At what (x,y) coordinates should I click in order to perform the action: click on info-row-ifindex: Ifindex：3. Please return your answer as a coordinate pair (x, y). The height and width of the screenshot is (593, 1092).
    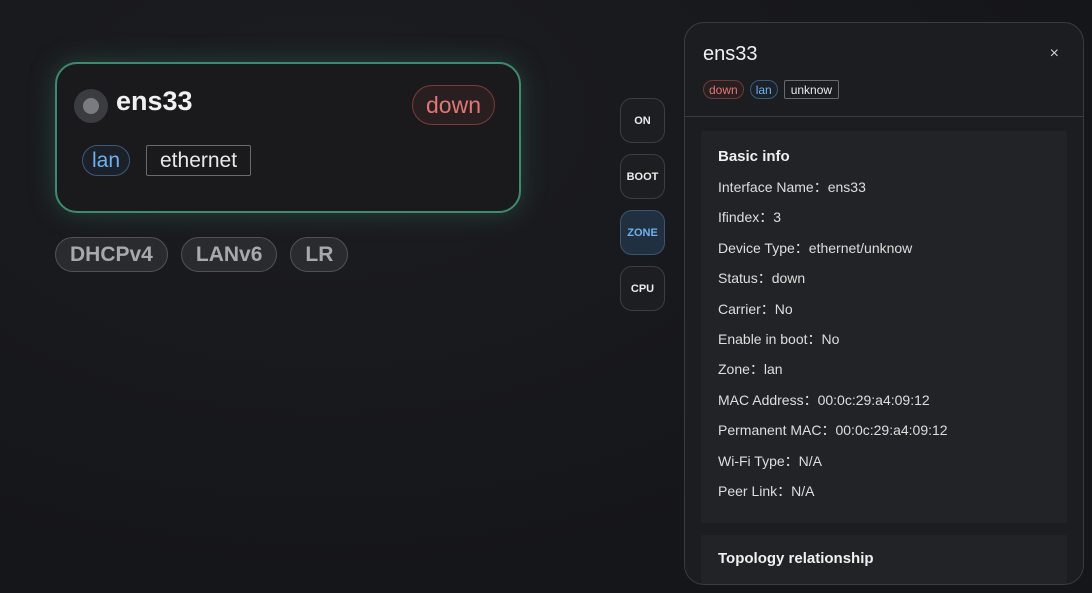
    Looking at the image, I should click on (750, 217).